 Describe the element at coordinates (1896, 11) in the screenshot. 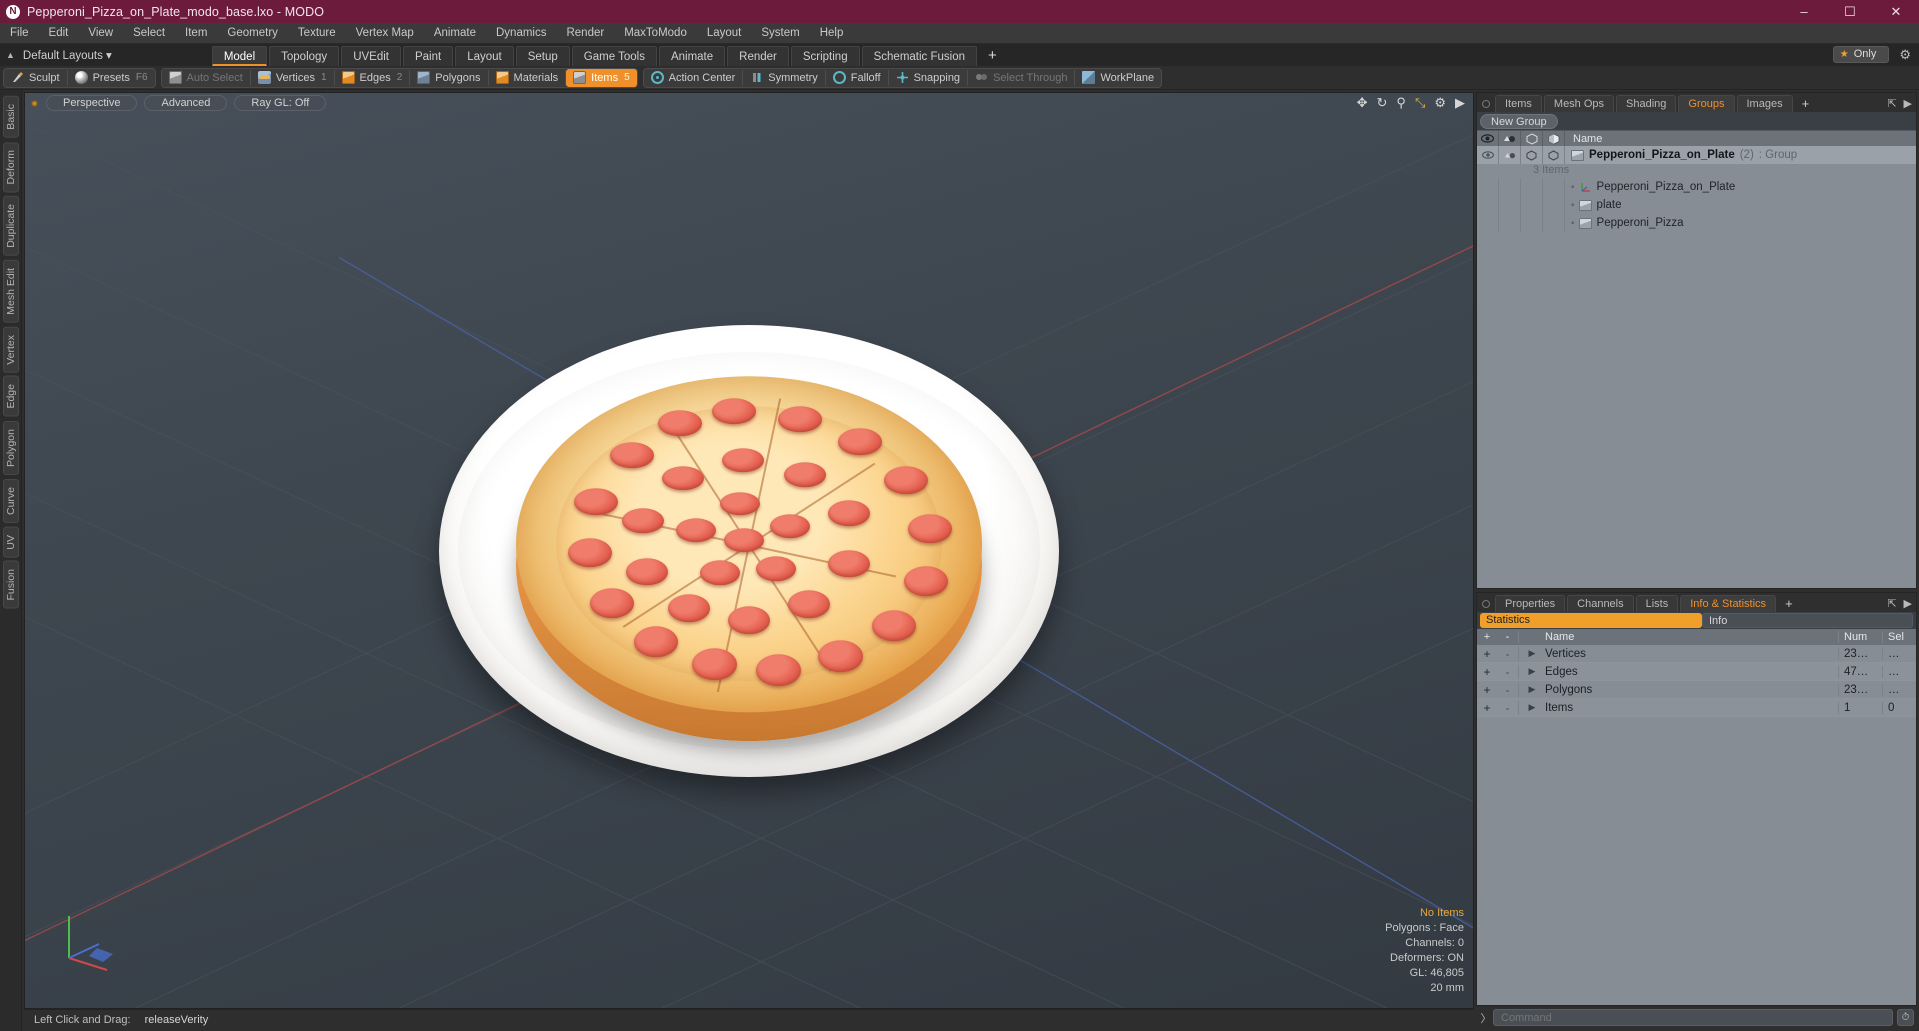

I see `close-button: ✕` at that location.